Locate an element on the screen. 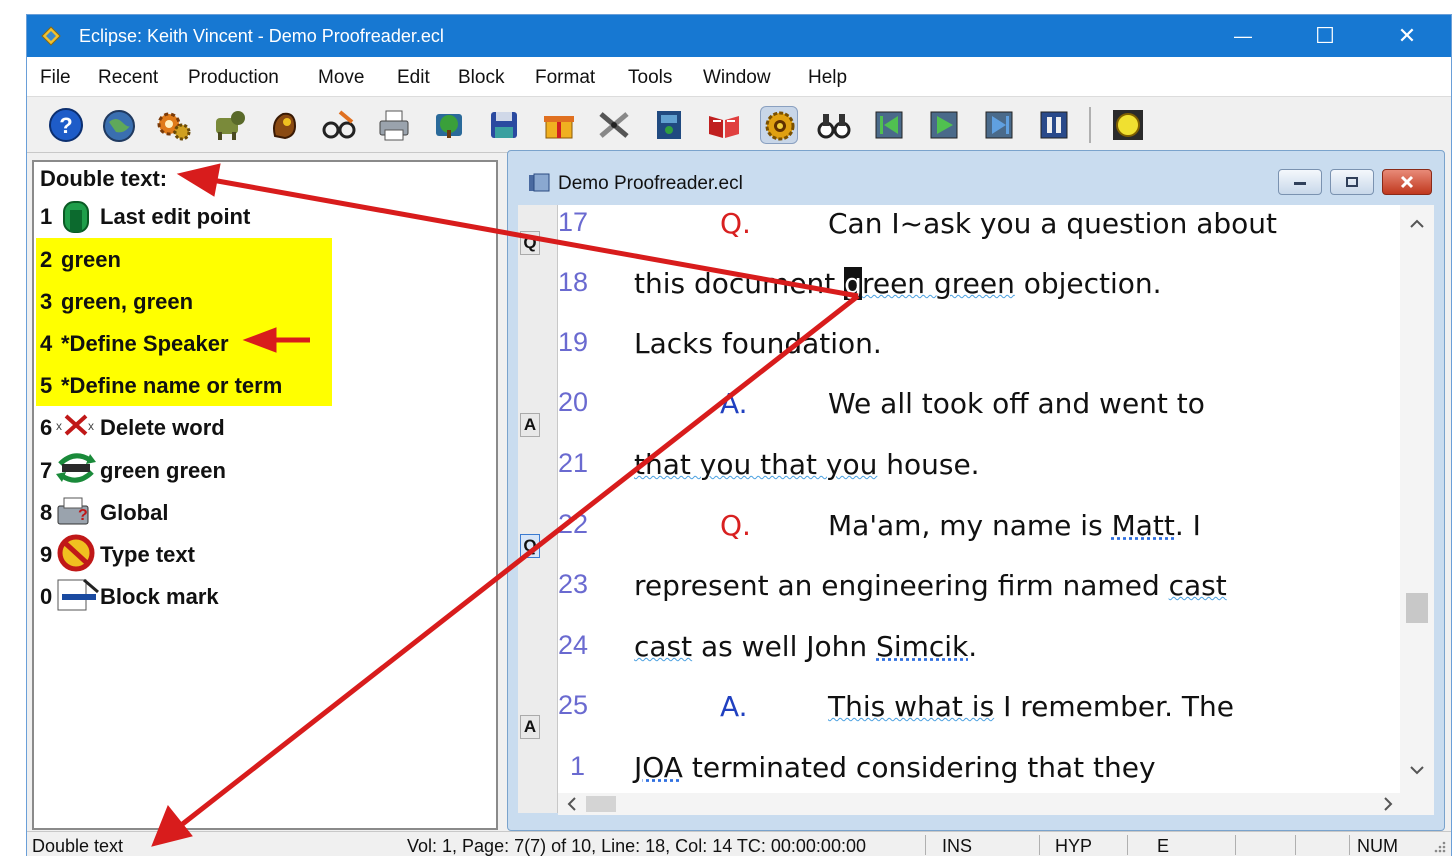 This screenshot has height=856, width=1455. menu-move: Move is located at coordinates (341, 78).